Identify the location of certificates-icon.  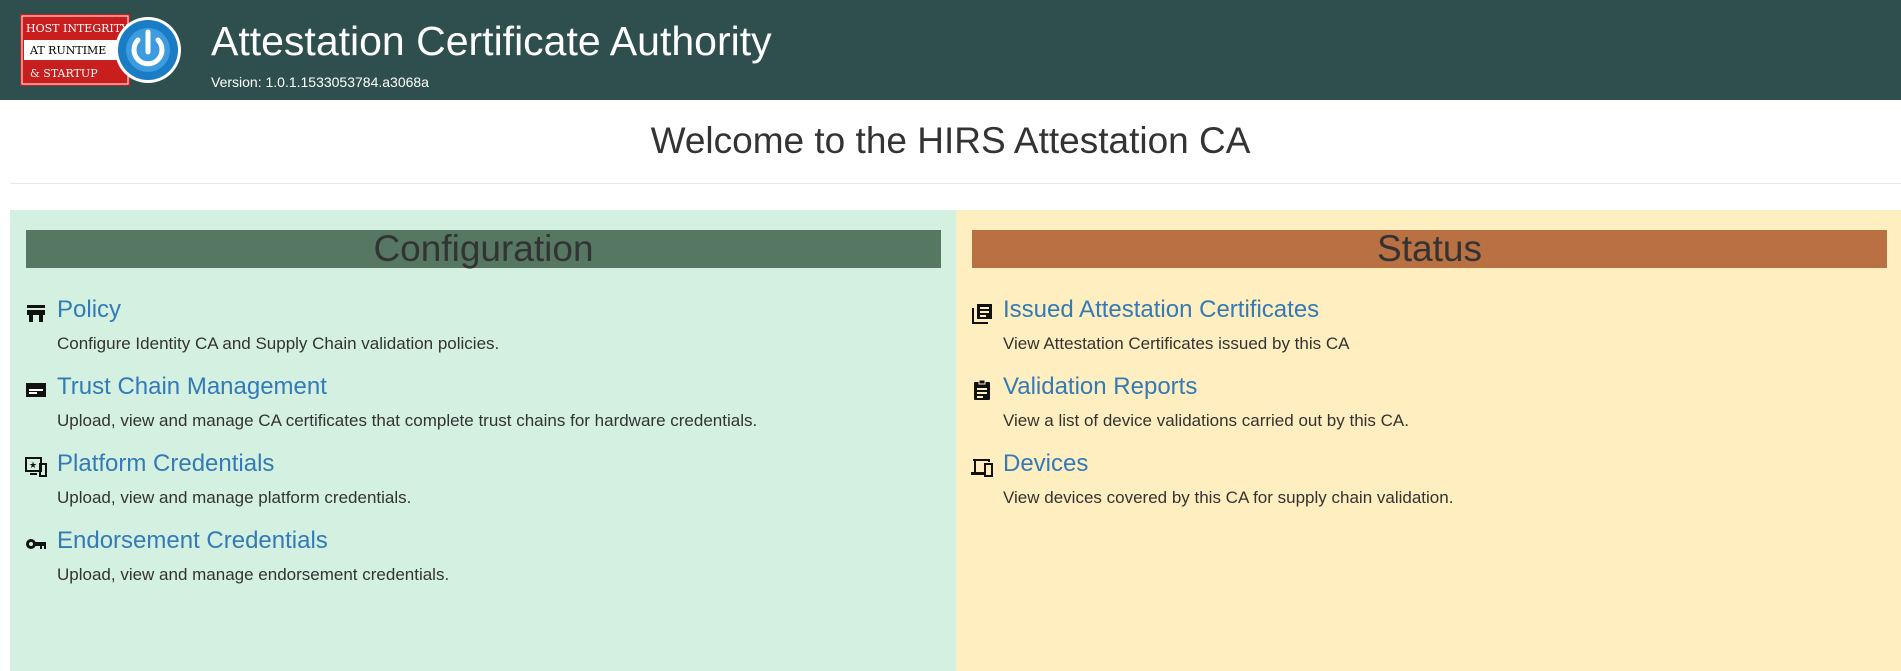
(982, 314).